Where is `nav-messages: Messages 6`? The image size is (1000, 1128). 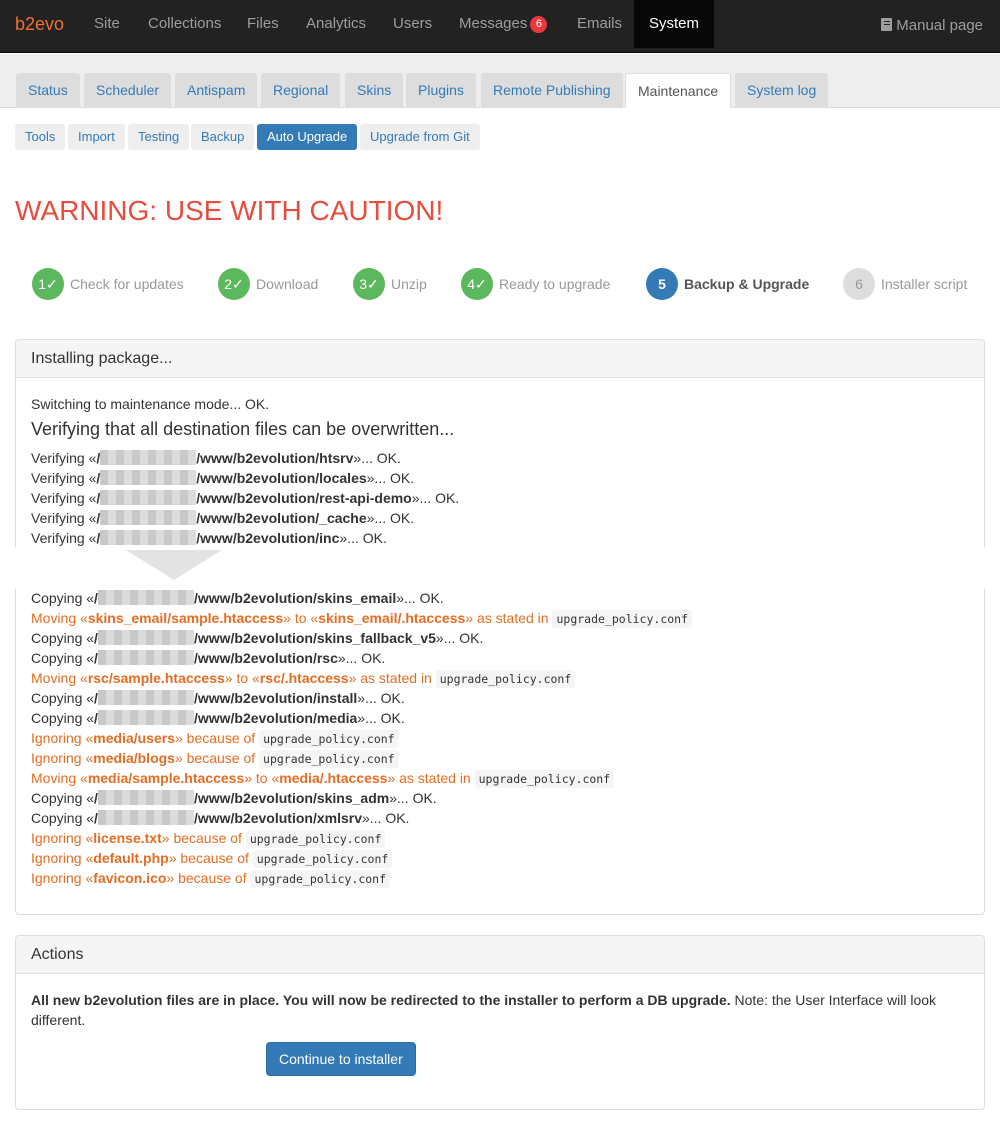 nav-messages: Messages 6 is located at coordinates (503, 24).